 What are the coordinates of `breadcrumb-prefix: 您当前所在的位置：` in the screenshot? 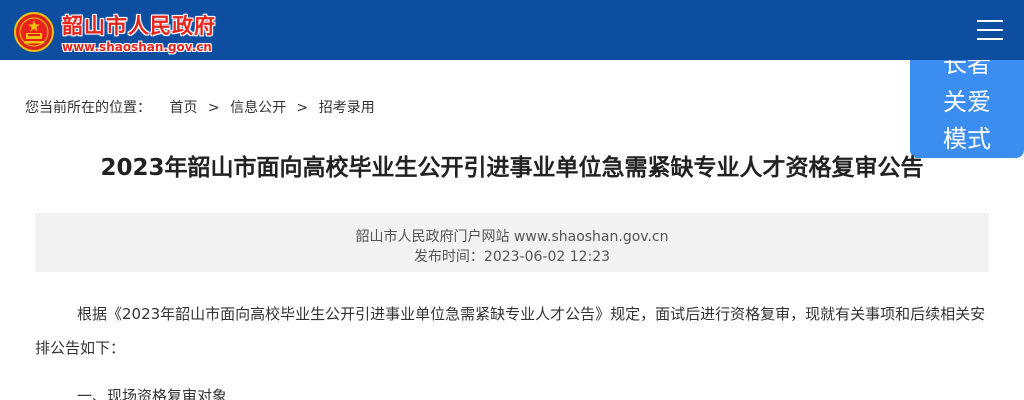 It's located at (88, 108).